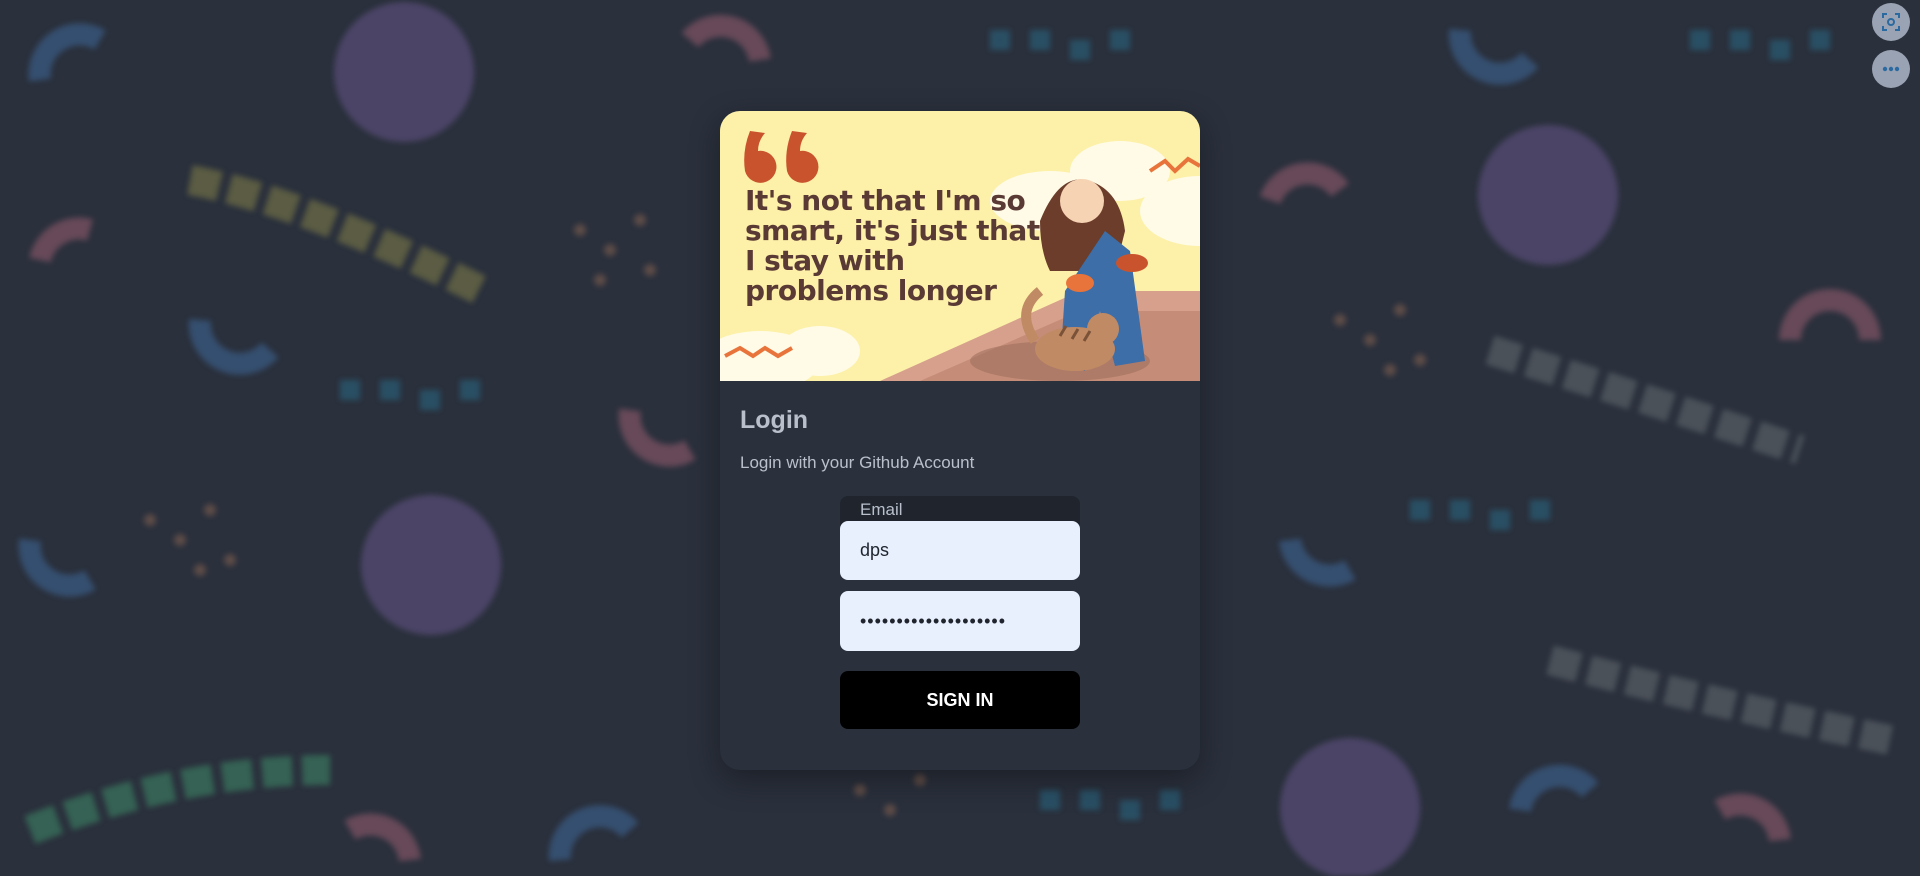 This screenshot has height=876, width=1920. Describe the element at coordinates (1891, 69) in the screenshot. I see `more-icon` at that location.